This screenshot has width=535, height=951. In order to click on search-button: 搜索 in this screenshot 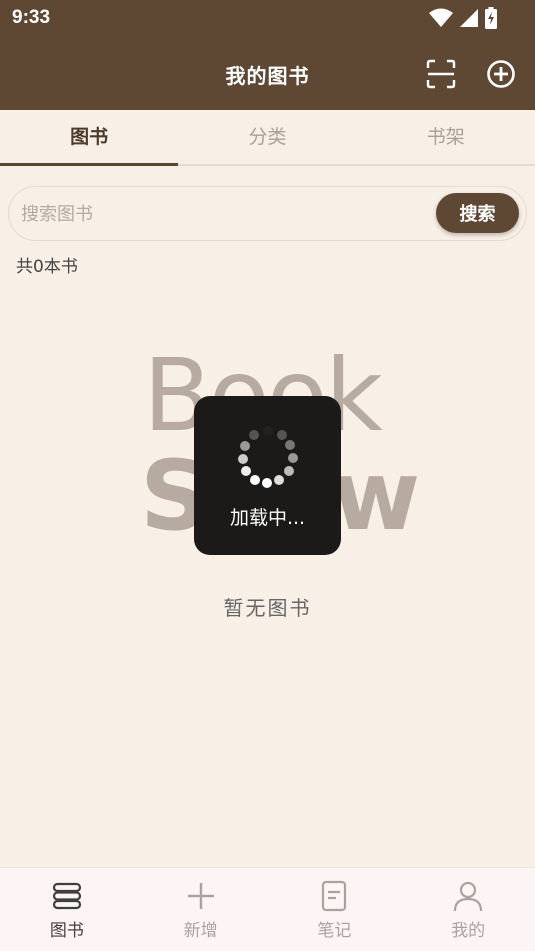, I will do `click(477, 213)`.